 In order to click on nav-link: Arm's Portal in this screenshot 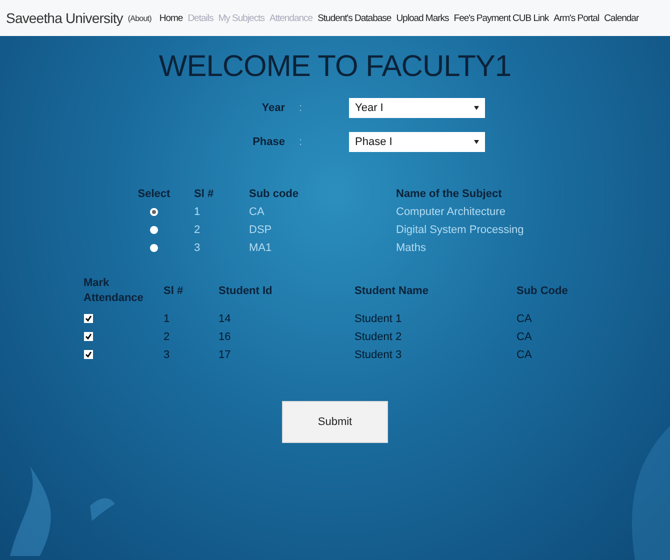, I will do `click(577, 18)`.